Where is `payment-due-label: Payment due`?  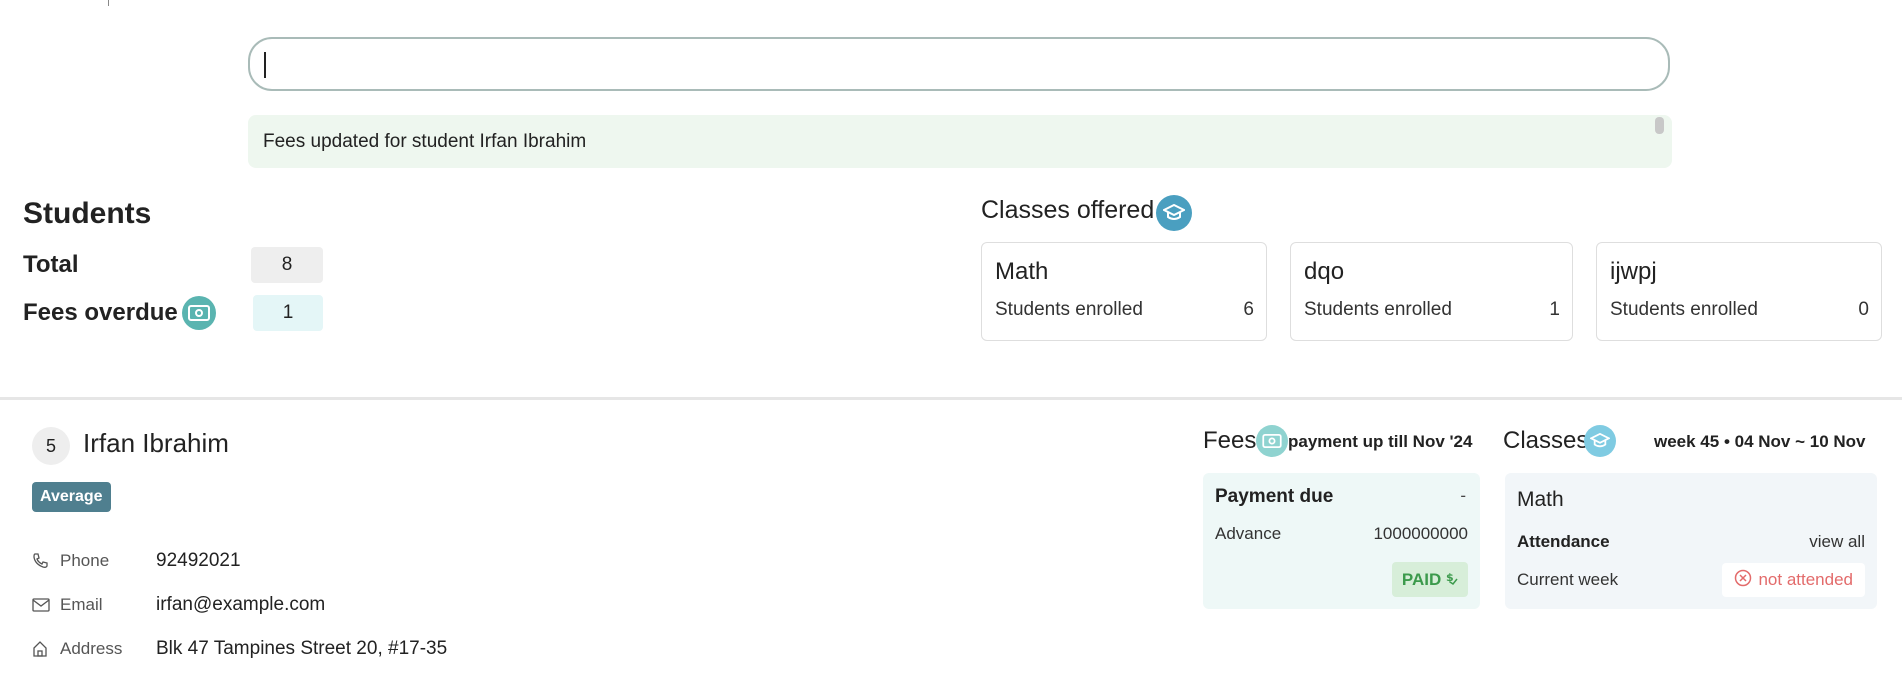 payment-due-label: Payment due is located at coordinates (1274, 496).